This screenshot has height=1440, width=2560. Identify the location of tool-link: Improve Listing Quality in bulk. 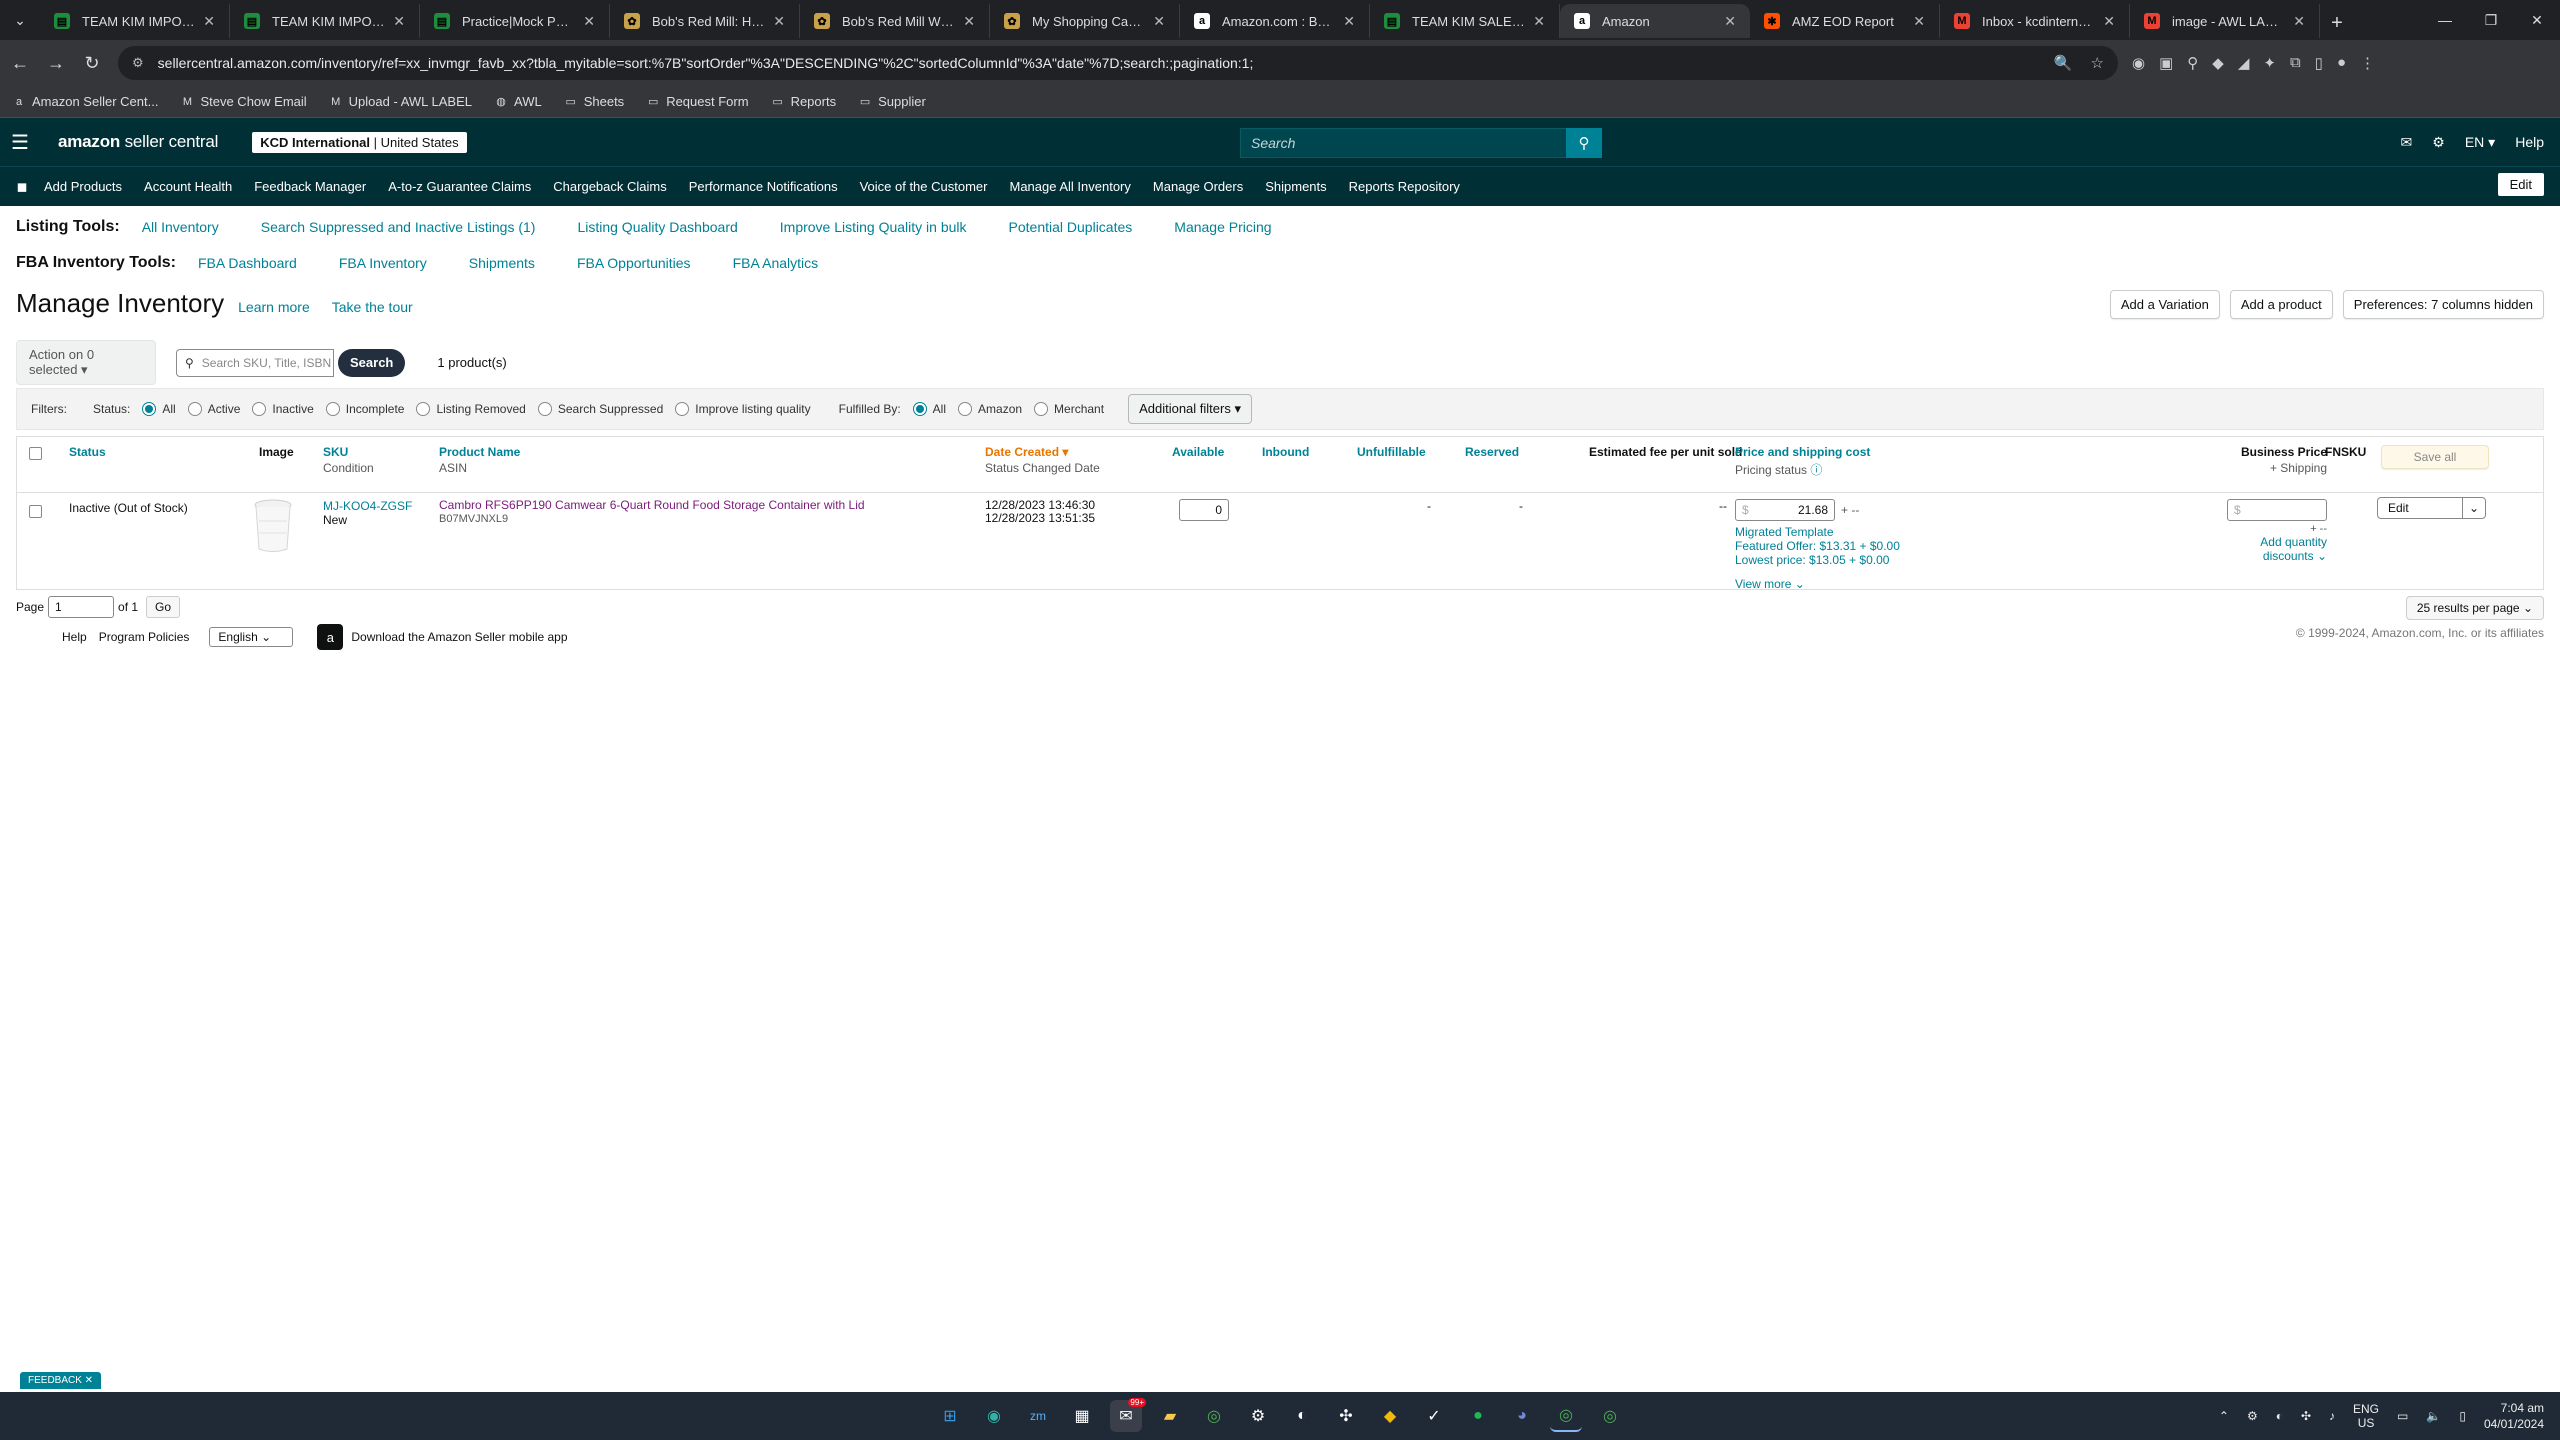
(873, 227).